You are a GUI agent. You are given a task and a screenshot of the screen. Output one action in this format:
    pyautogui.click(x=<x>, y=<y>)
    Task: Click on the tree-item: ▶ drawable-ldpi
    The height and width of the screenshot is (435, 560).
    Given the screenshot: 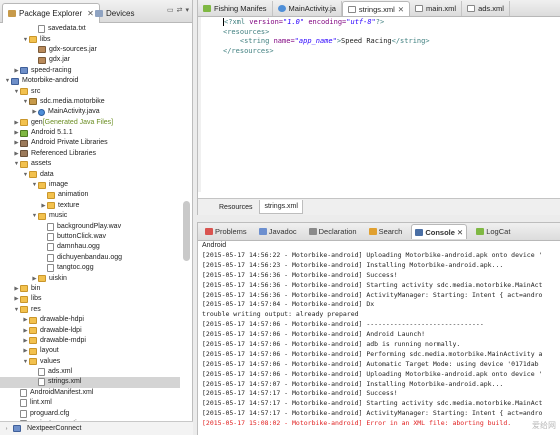 What is the action you would take?
    pyautogui.click(x=90, y=330)
    